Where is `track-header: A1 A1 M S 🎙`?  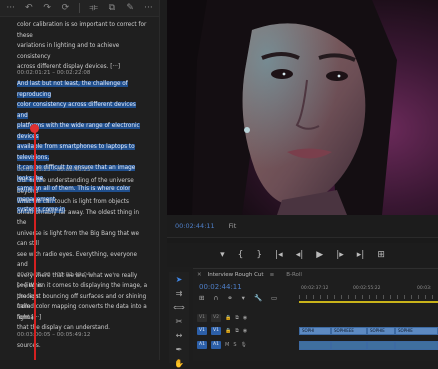
track-header: A1 A1 M S 🎙 is located at coordinates (245, 345).